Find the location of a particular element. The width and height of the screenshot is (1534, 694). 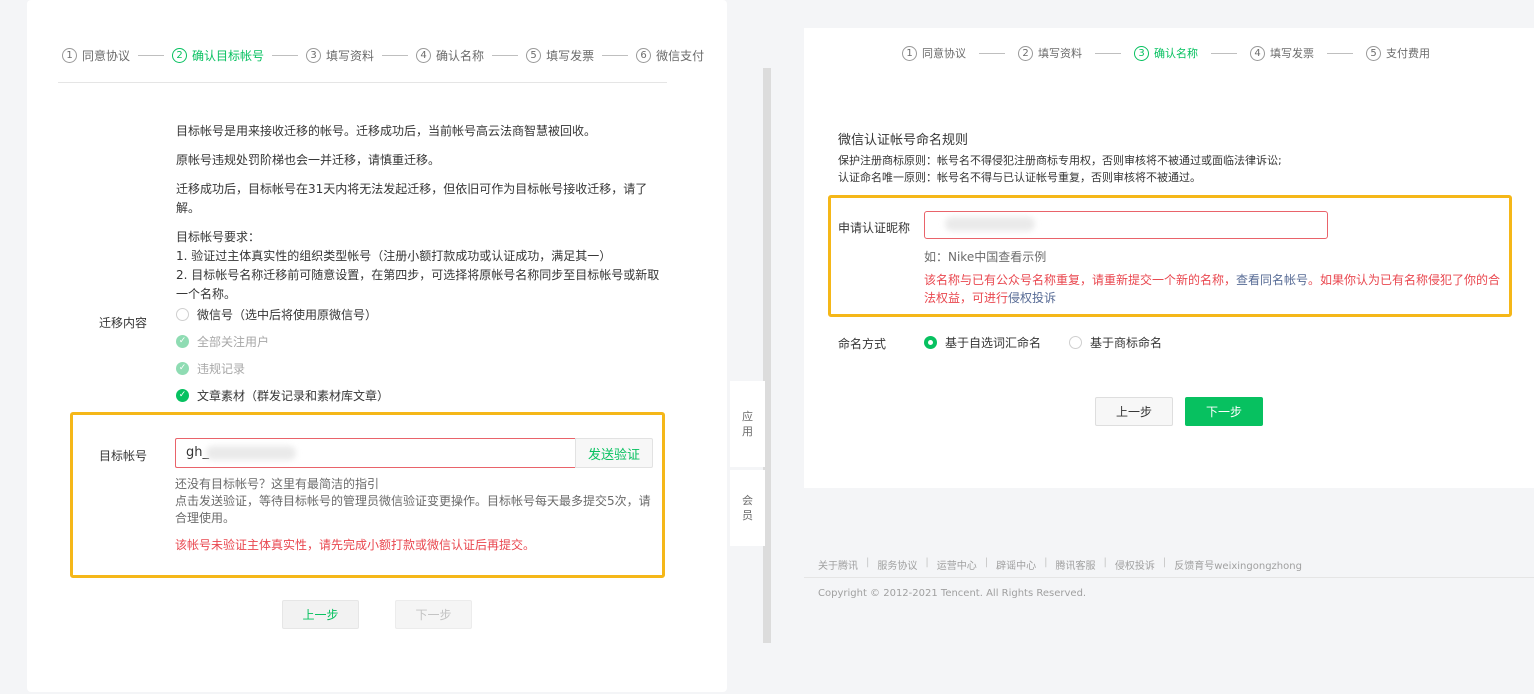

right-step-5: 5 支付费用 is located at coordinates (1398, 53).